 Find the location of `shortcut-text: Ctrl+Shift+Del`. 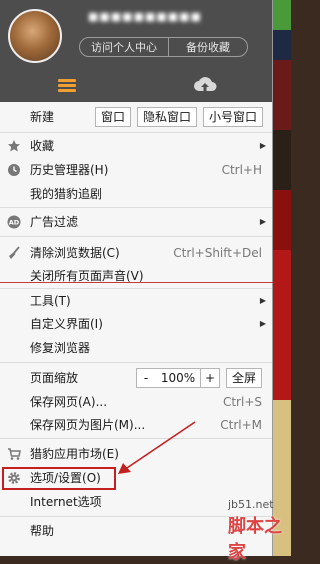

shortcut-text: Ctrl+Shift+Del is located at coordinates (217, 253).